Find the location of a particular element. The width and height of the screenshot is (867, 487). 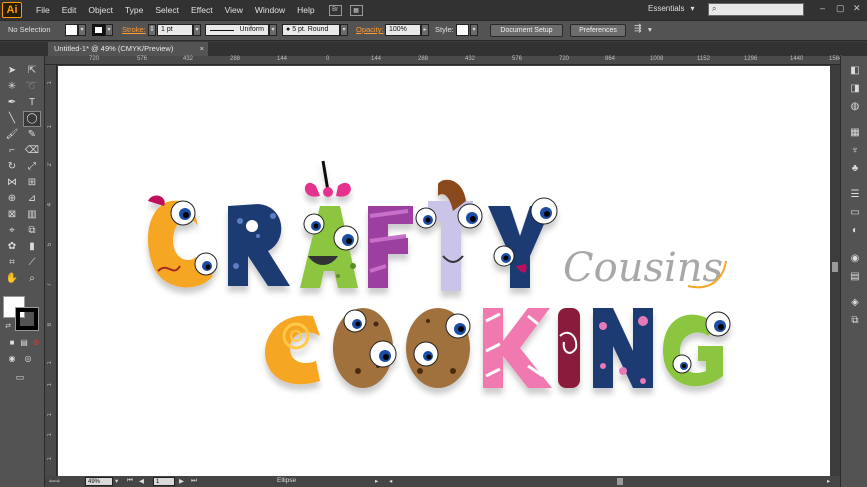

arrange-icon: ⇶ is located at coordinates (638, 28).